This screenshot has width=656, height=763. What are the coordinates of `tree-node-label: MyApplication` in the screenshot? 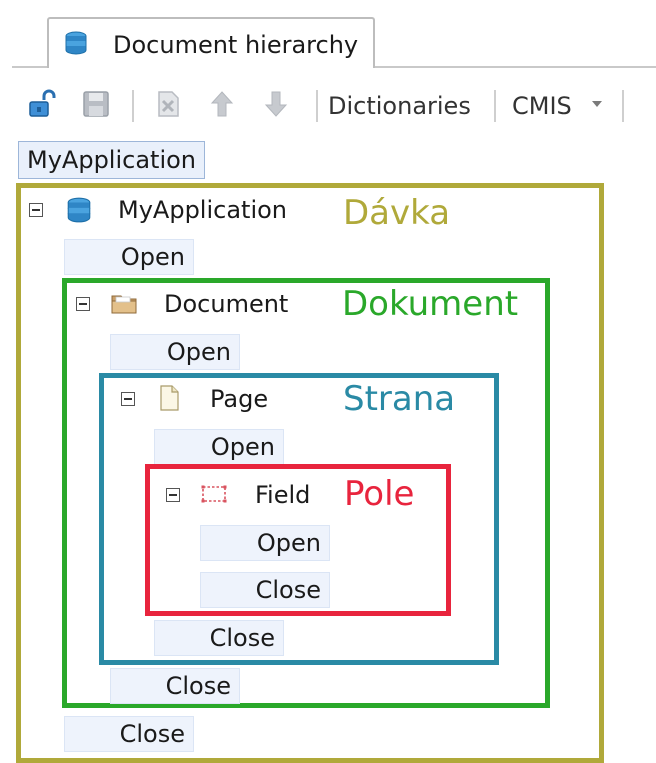 It's located at (203, 210).